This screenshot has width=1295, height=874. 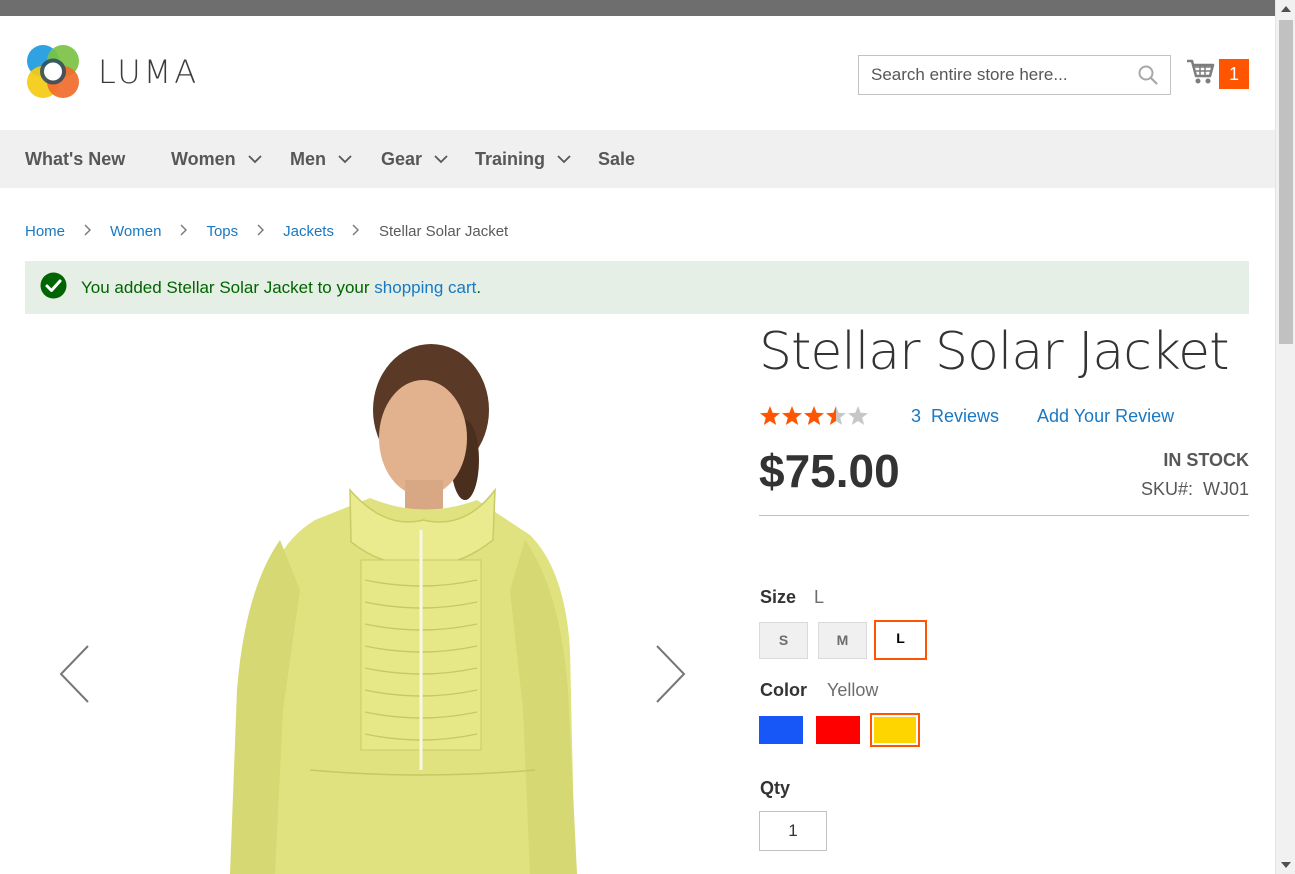 I want to click on nav-item-women: Women, so click(x=216, y=159).